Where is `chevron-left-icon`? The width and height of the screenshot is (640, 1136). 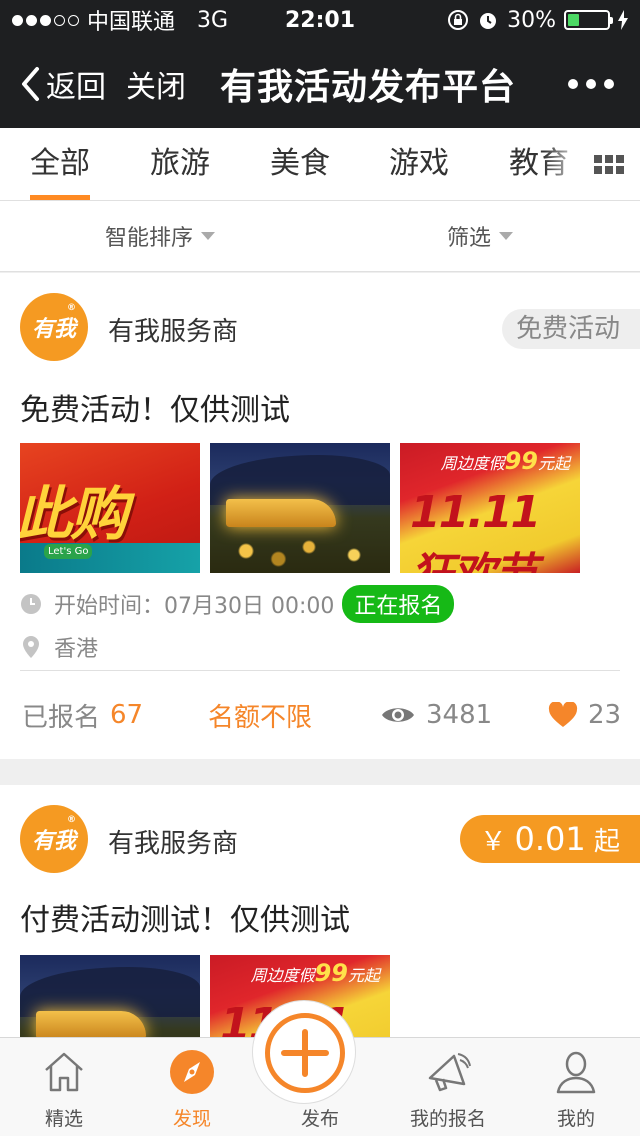
chevron-left-icon is located at coordinates (30, 84).